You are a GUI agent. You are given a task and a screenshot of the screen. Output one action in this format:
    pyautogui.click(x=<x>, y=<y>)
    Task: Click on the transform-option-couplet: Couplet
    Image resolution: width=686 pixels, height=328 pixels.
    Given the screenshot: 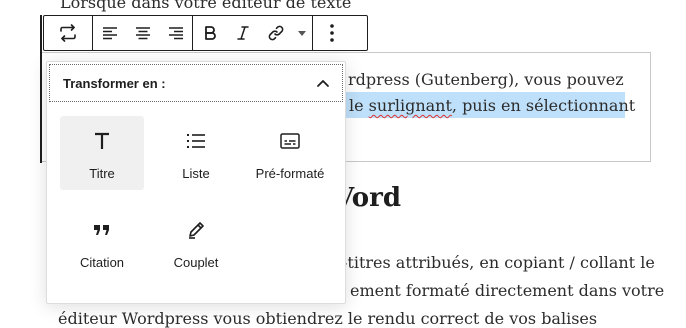 What is the action you would take?
    pyautogui.click(x=196, y=242)
    